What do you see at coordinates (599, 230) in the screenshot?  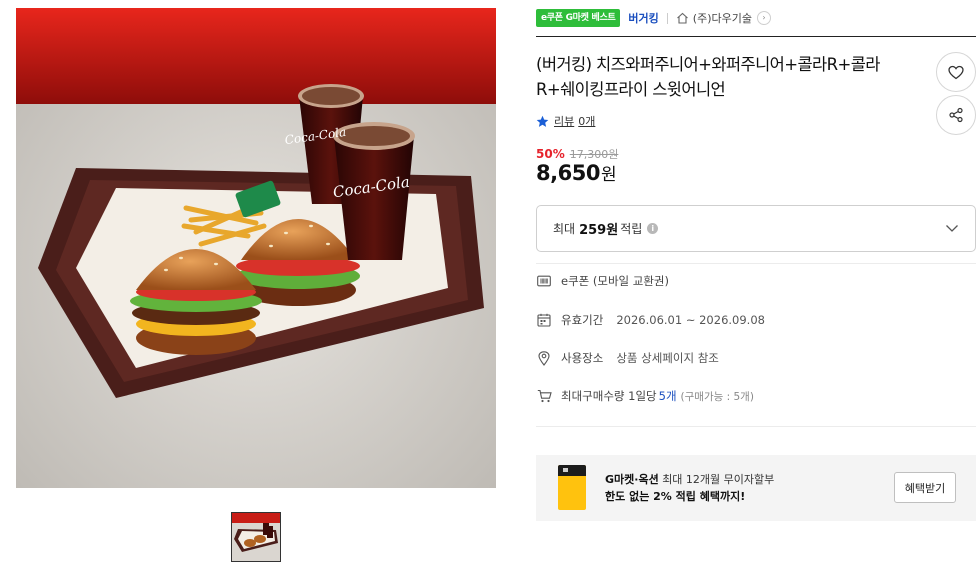 I see `points-amount: 259원` at bounding box center [599, 230].